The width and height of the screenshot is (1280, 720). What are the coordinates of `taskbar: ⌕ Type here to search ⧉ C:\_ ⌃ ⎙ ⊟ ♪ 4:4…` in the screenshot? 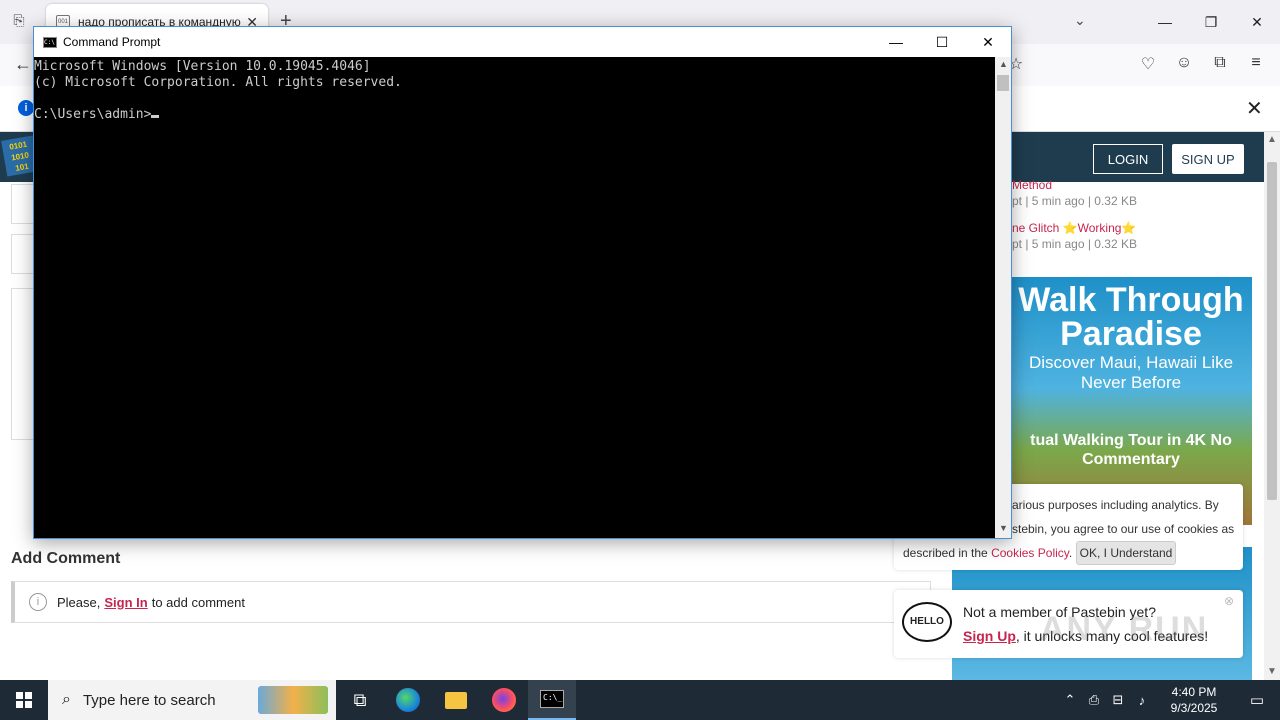 It's located at (640, 700).